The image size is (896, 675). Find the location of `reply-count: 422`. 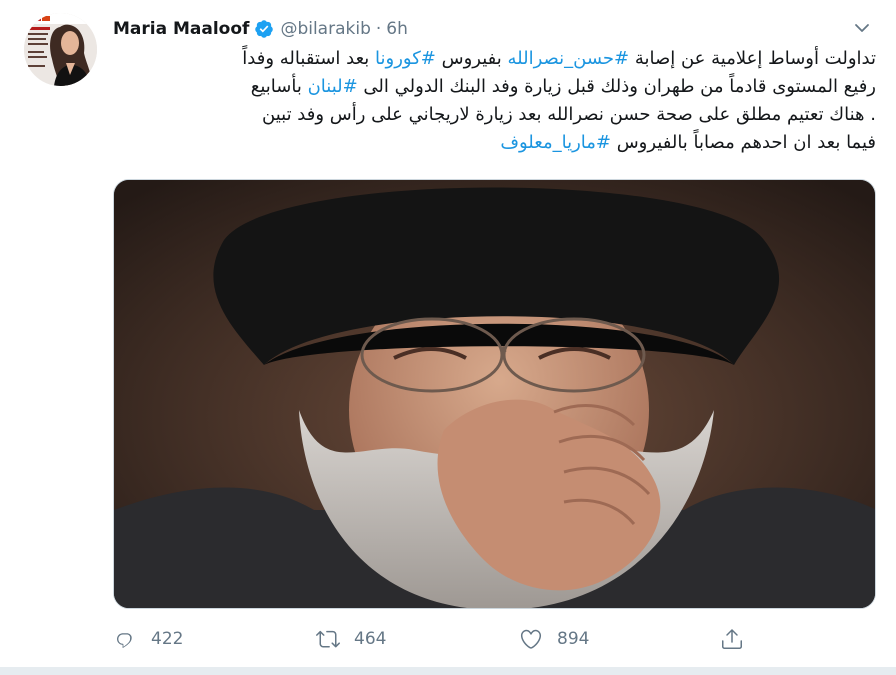

reply-count: 422 is located at coordinates (167, 639).